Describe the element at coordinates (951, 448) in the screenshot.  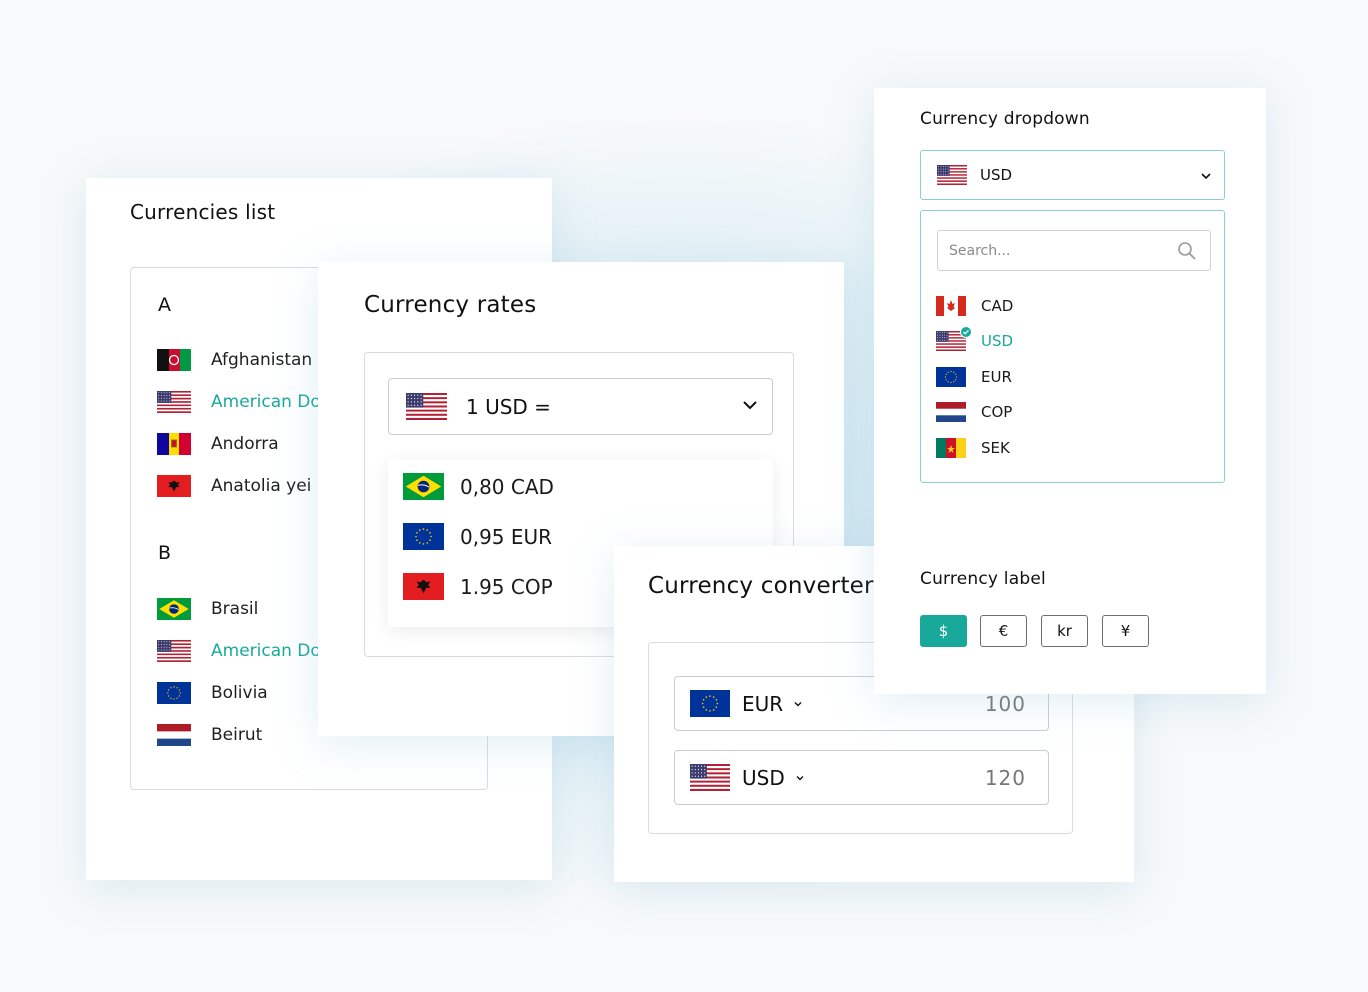
I see `cameroon-flag-icon` at that location.